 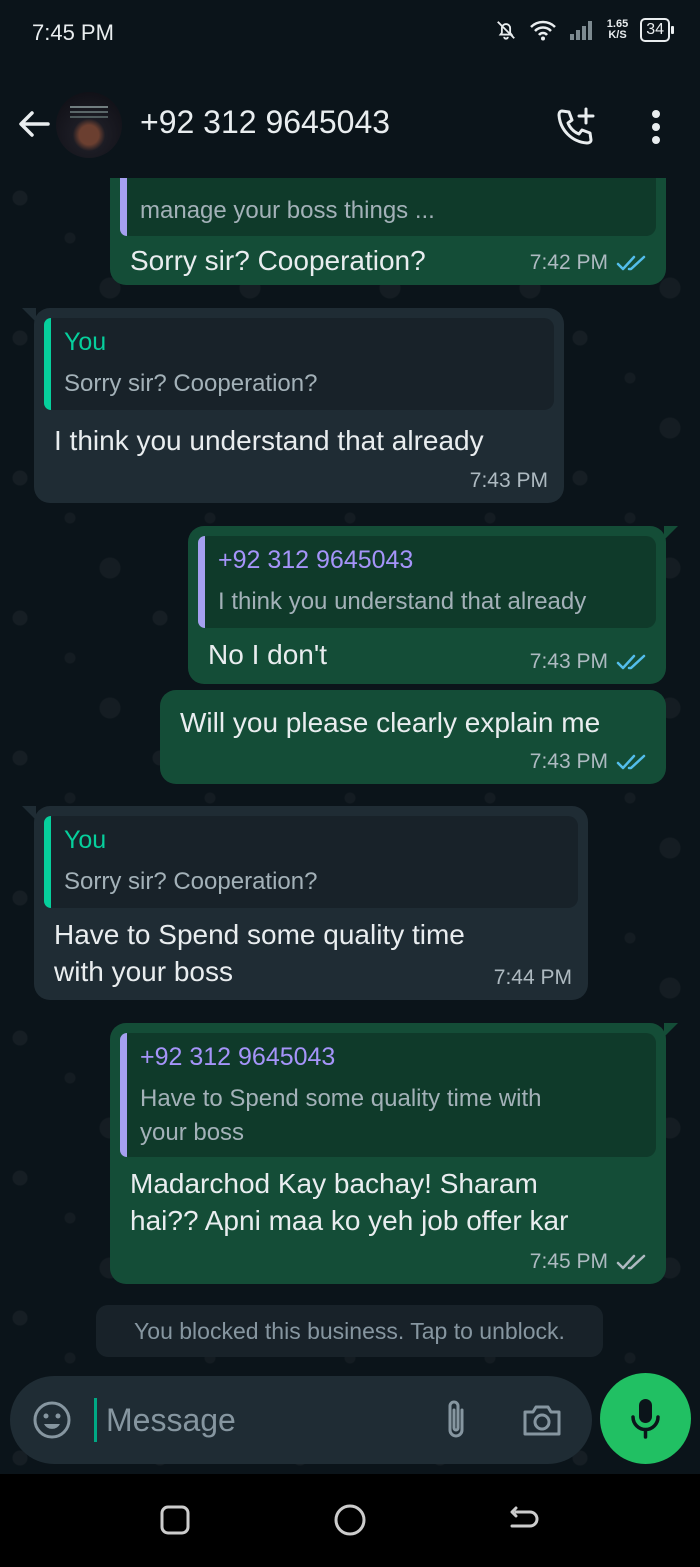 I want to click on chat-header: +92 312 9645043, so click(x=350, y=125).